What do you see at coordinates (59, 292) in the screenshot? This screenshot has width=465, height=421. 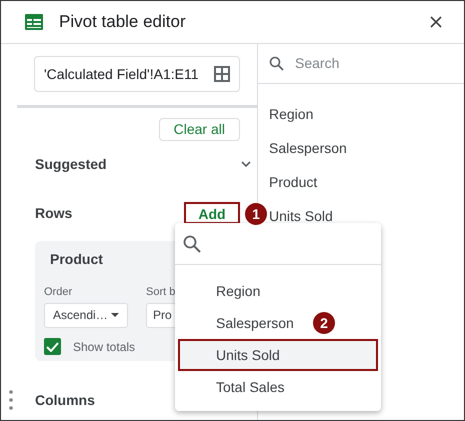 I see `order-label: Order` at bounding box center [59, 292].